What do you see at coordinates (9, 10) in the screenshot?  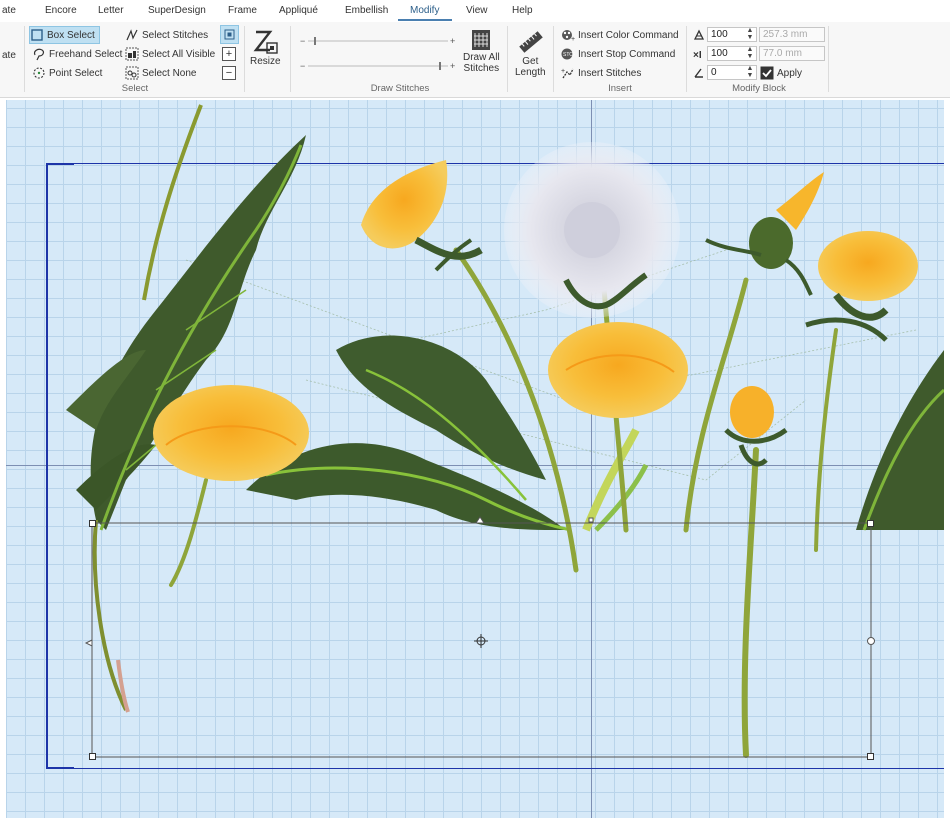 I see `tab-create: ate` at bounding box center [9, 10].